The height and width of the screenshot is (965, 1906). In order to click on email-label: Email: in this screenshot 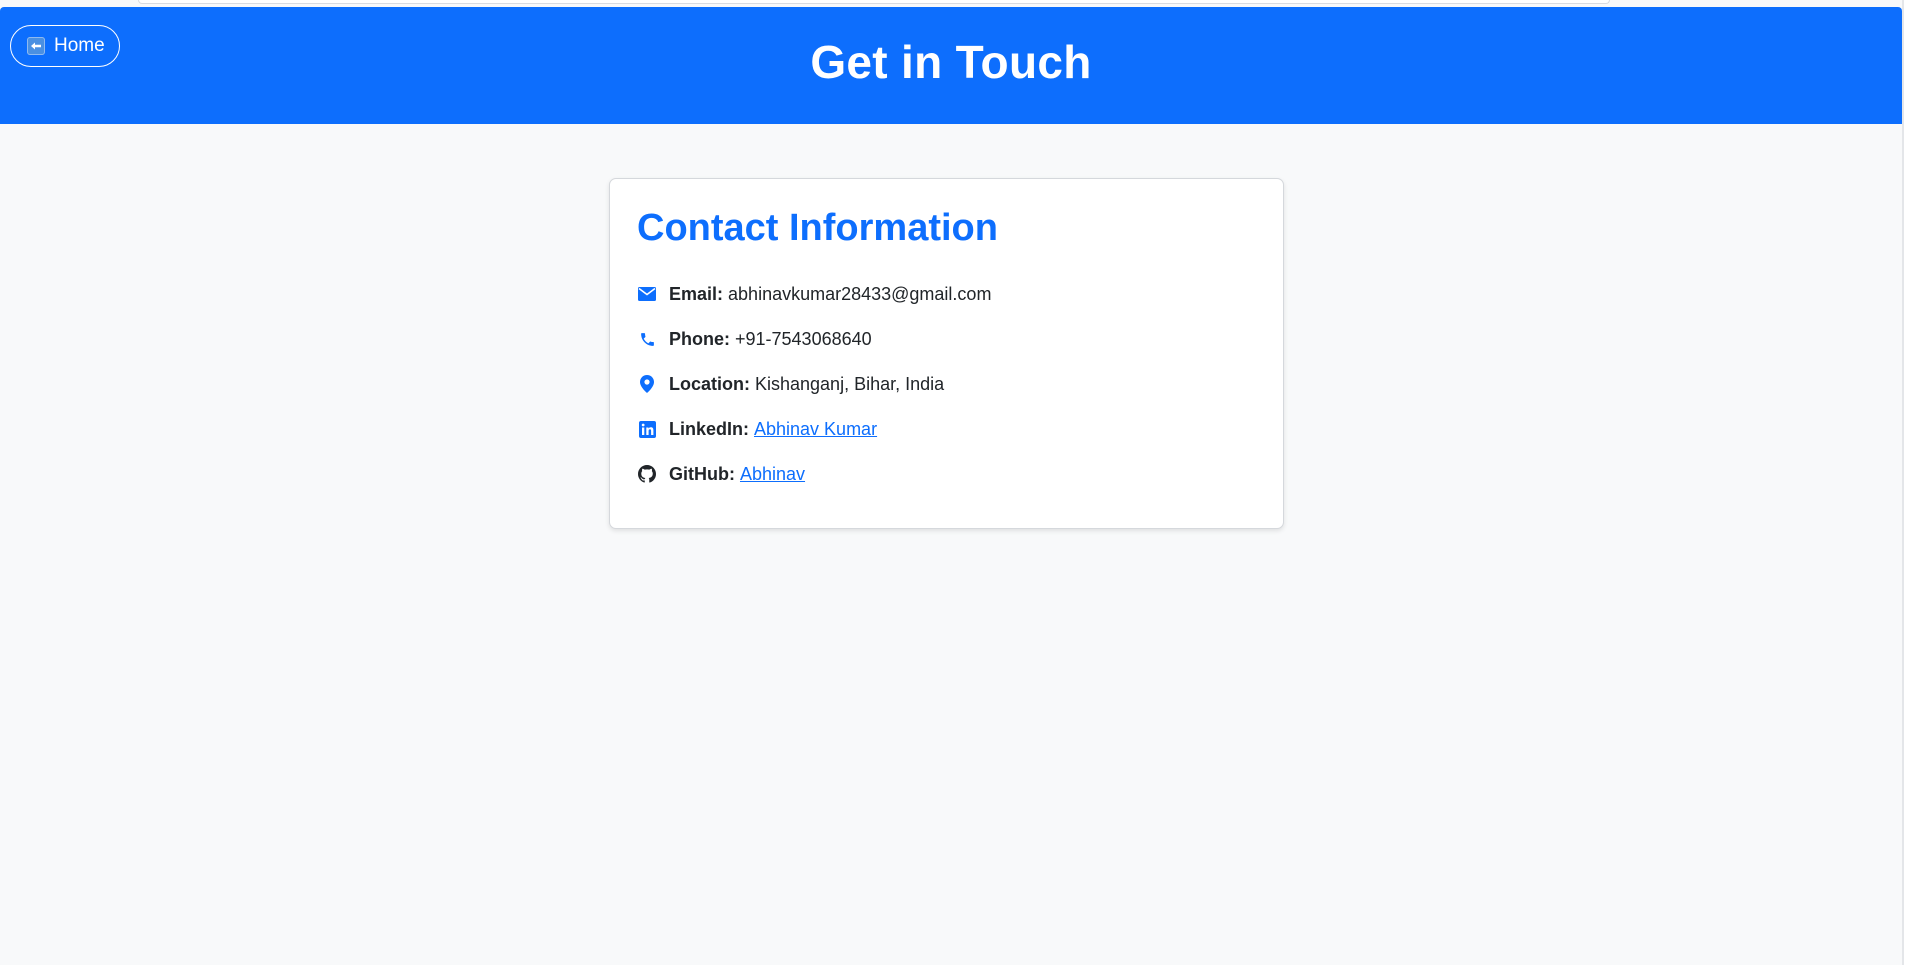, I will do `click(696, 293)`.